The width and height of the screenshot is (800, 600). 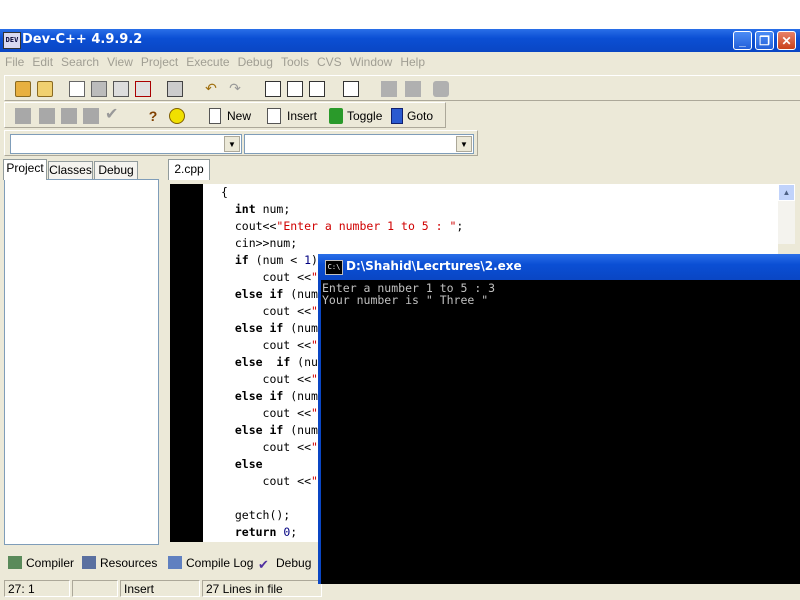 I want to click on console-title: D:\Shahid\Lecrtures\2.exe, so click(x=434, y=266).